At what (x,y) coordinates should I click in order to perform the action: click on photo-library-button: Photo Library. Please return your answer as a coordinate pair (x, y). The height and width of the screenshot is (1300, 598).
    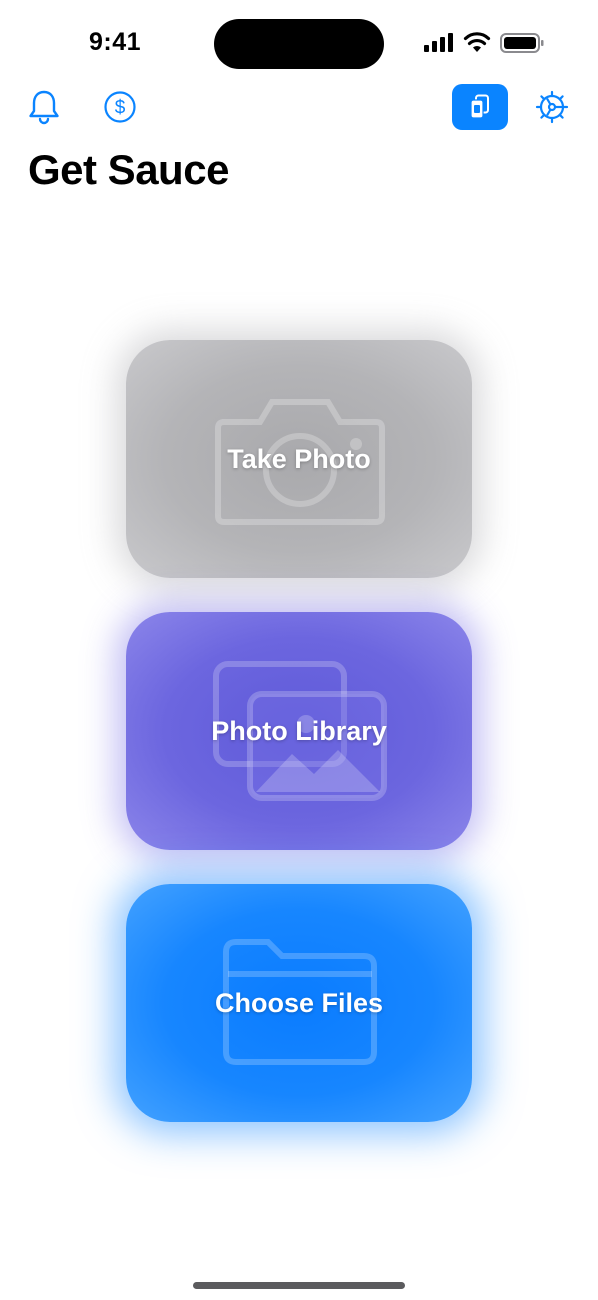
    Looking at the image, I should click on (299, 731).